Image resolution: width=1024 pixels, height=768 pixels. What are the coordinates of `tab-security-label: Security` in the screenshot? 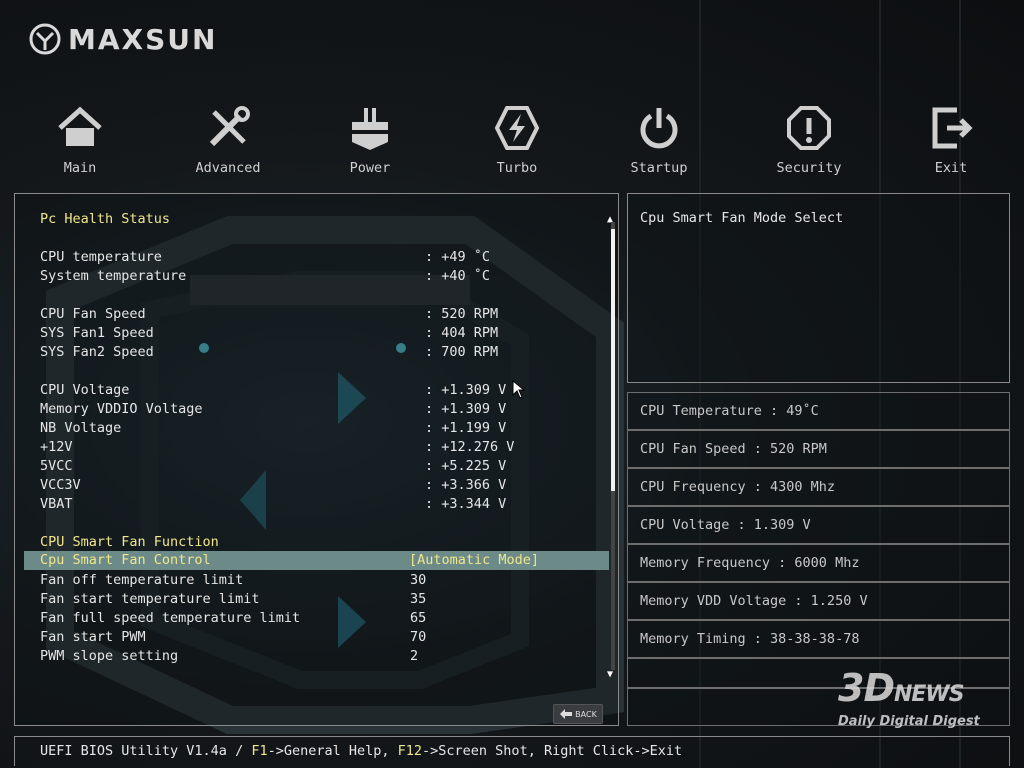 It's located at (809, 168).